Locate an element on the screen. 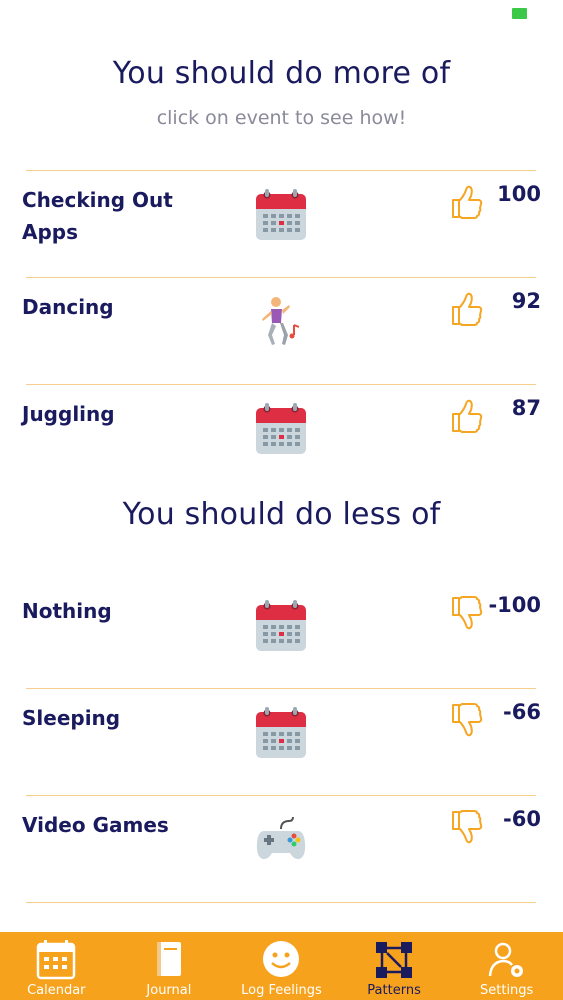 The image size is (563, 1000). more-section-title: You should do more of is located at coordinates (281, 73).